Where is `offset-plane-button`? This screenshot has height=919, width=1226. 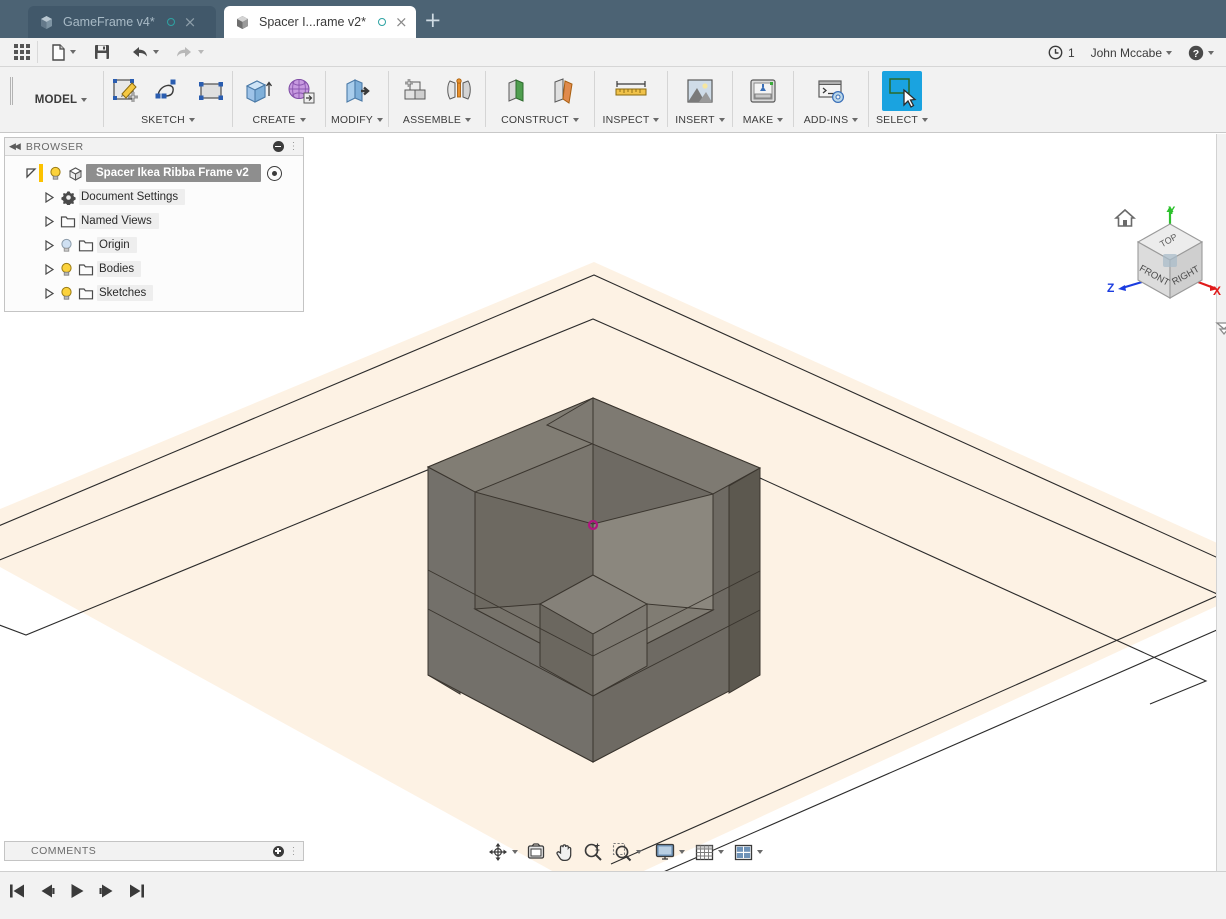
offset-plane-button is located at coordinates (519, 91).